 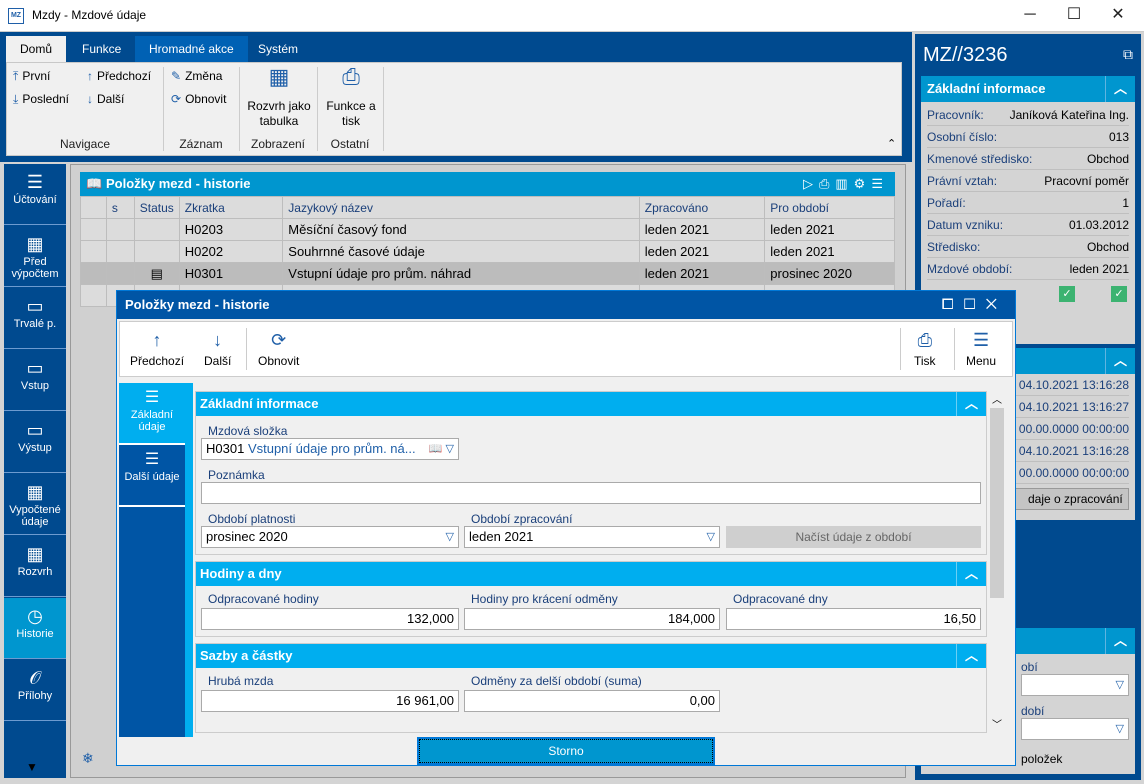 I want to click on column-header: s, so click(x=120, y=207).